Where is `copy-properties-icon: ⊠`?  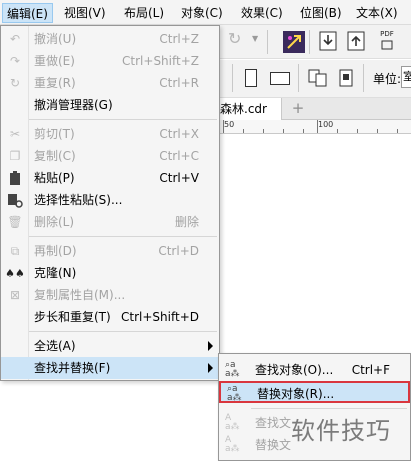
copy-properties-icon: ⊠ is located at coordinates (15, 295).